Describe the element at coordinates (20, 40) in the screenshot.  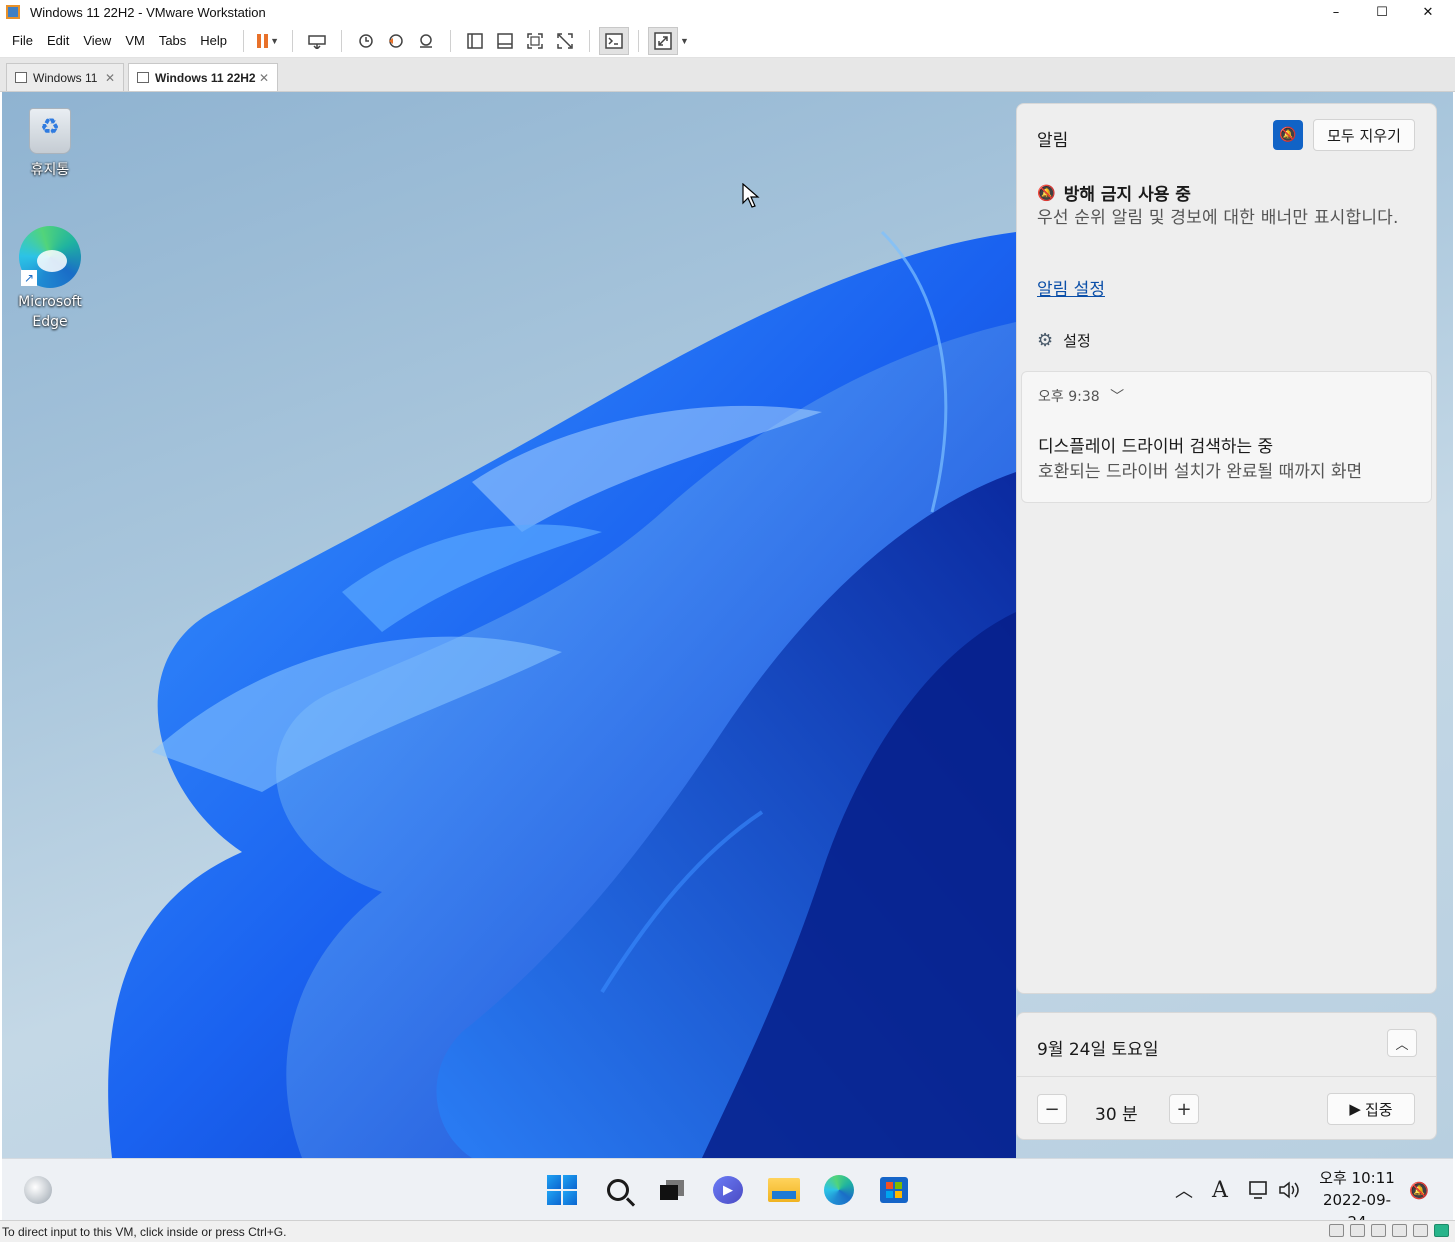
I see `menu-file: File` at that location.